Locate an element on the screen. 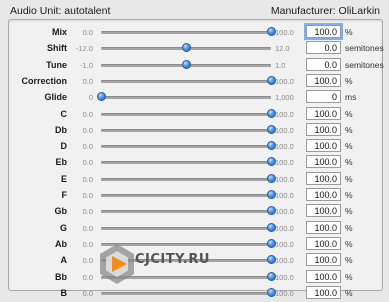  audio-unit-title: Audio Unit: autotalent is located at coordinates (60, 11).